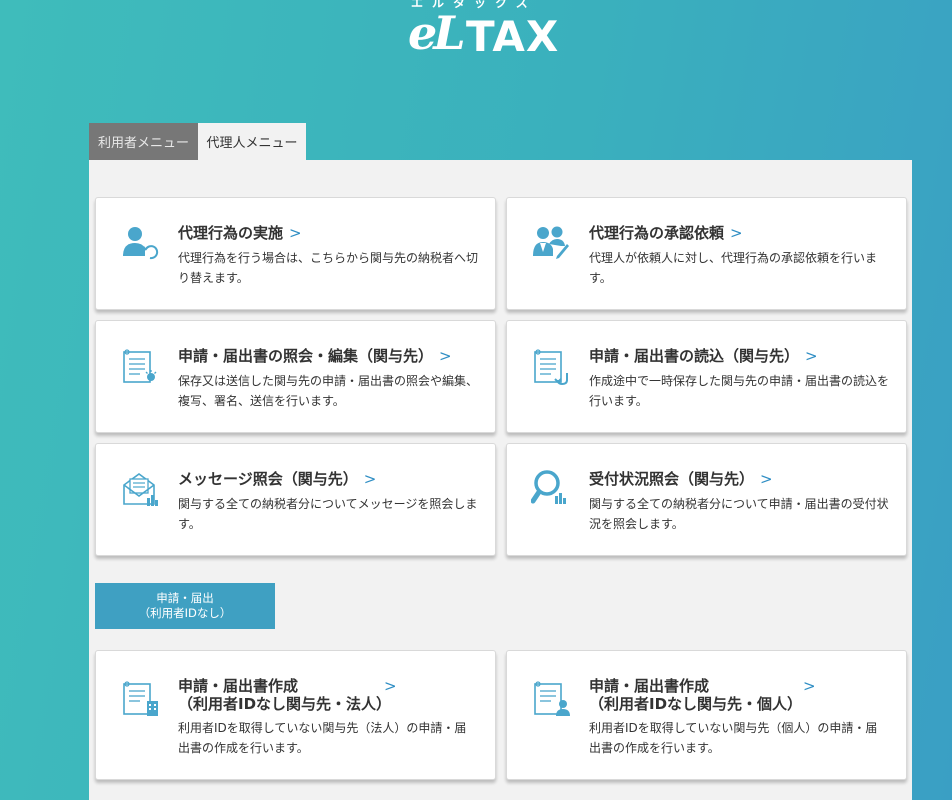 The image size is (952, 800). I want to click on card-agent-action: 代理行為の実施 > 代理行為を行う場合は、こちらから関与先の納税者へ切り替えます。, so click(295, 253).